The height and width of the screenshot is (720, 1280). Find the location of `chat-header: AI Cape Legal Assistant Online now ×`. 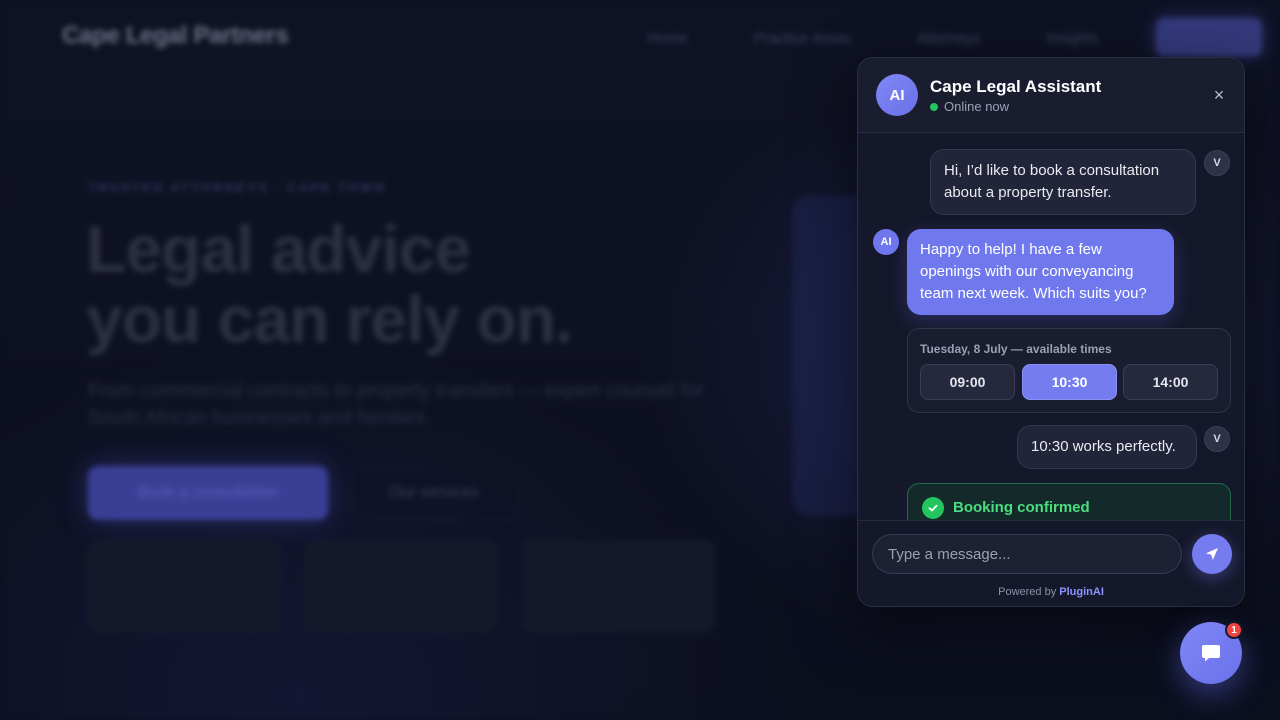

chat-header: AI Cape Legal Assistant Online now × is located at coordinates (1051, 95).